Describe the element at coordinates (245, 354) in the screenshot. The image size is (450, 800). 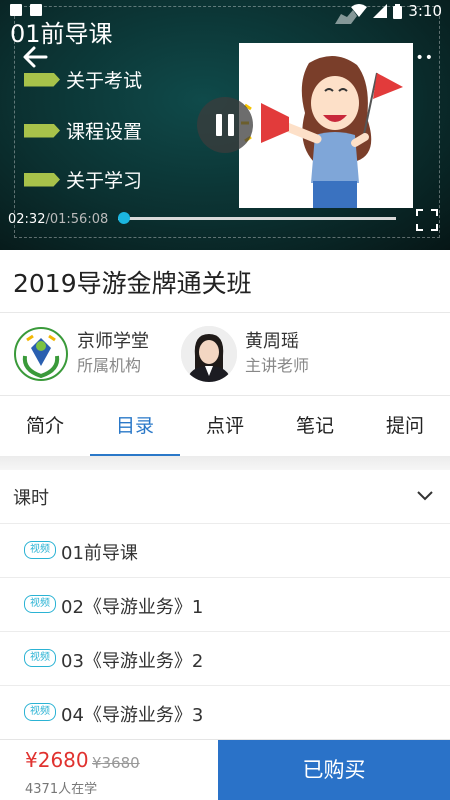
I see `teacher-info: 黄周瑶 主讲老师` at that location.